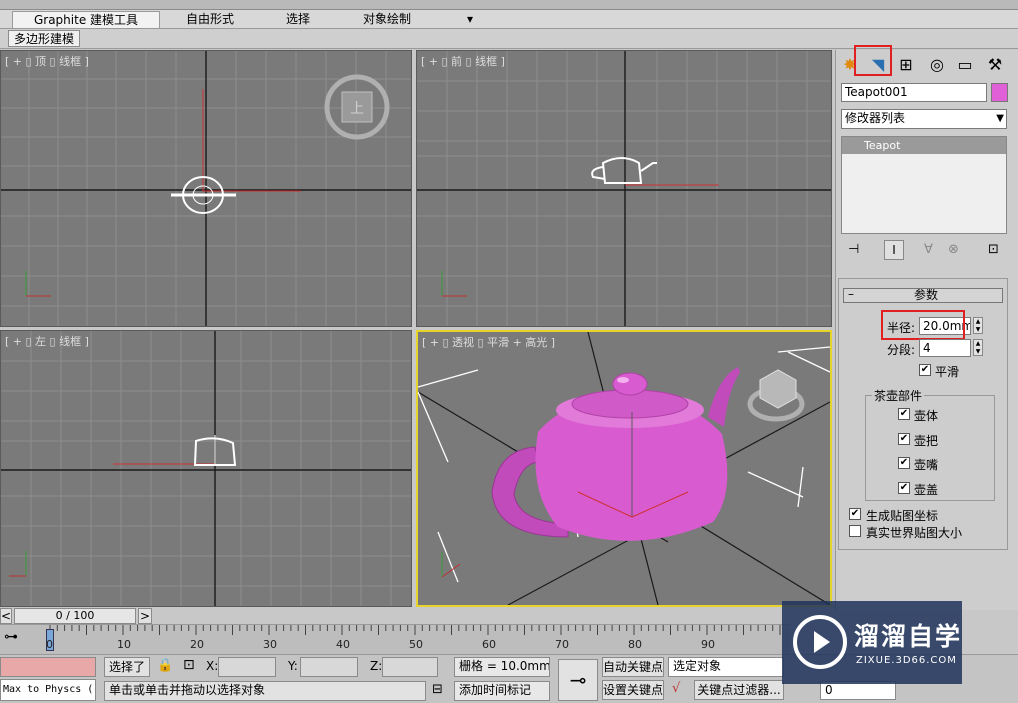 This screenshot has width=1018, height=703. Describe the element at coordinates (697, 666) in the screenshot. I see `selection-set-label: 选定对象` at that location.